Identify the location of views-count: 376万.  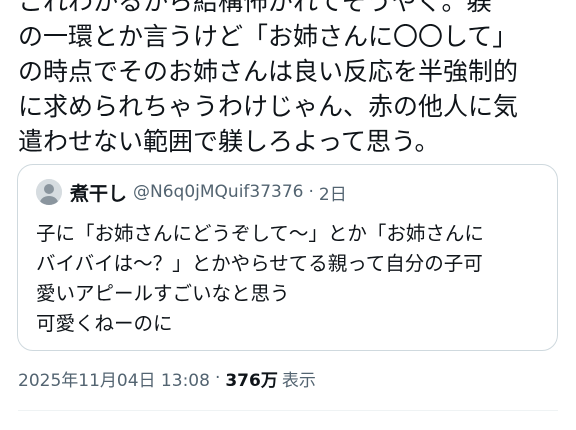
(251, 380).